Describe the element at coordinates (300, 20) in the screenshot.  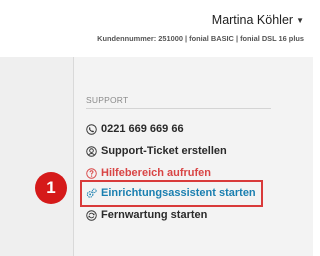
I see `caret-down-icon: ▼` at that location.